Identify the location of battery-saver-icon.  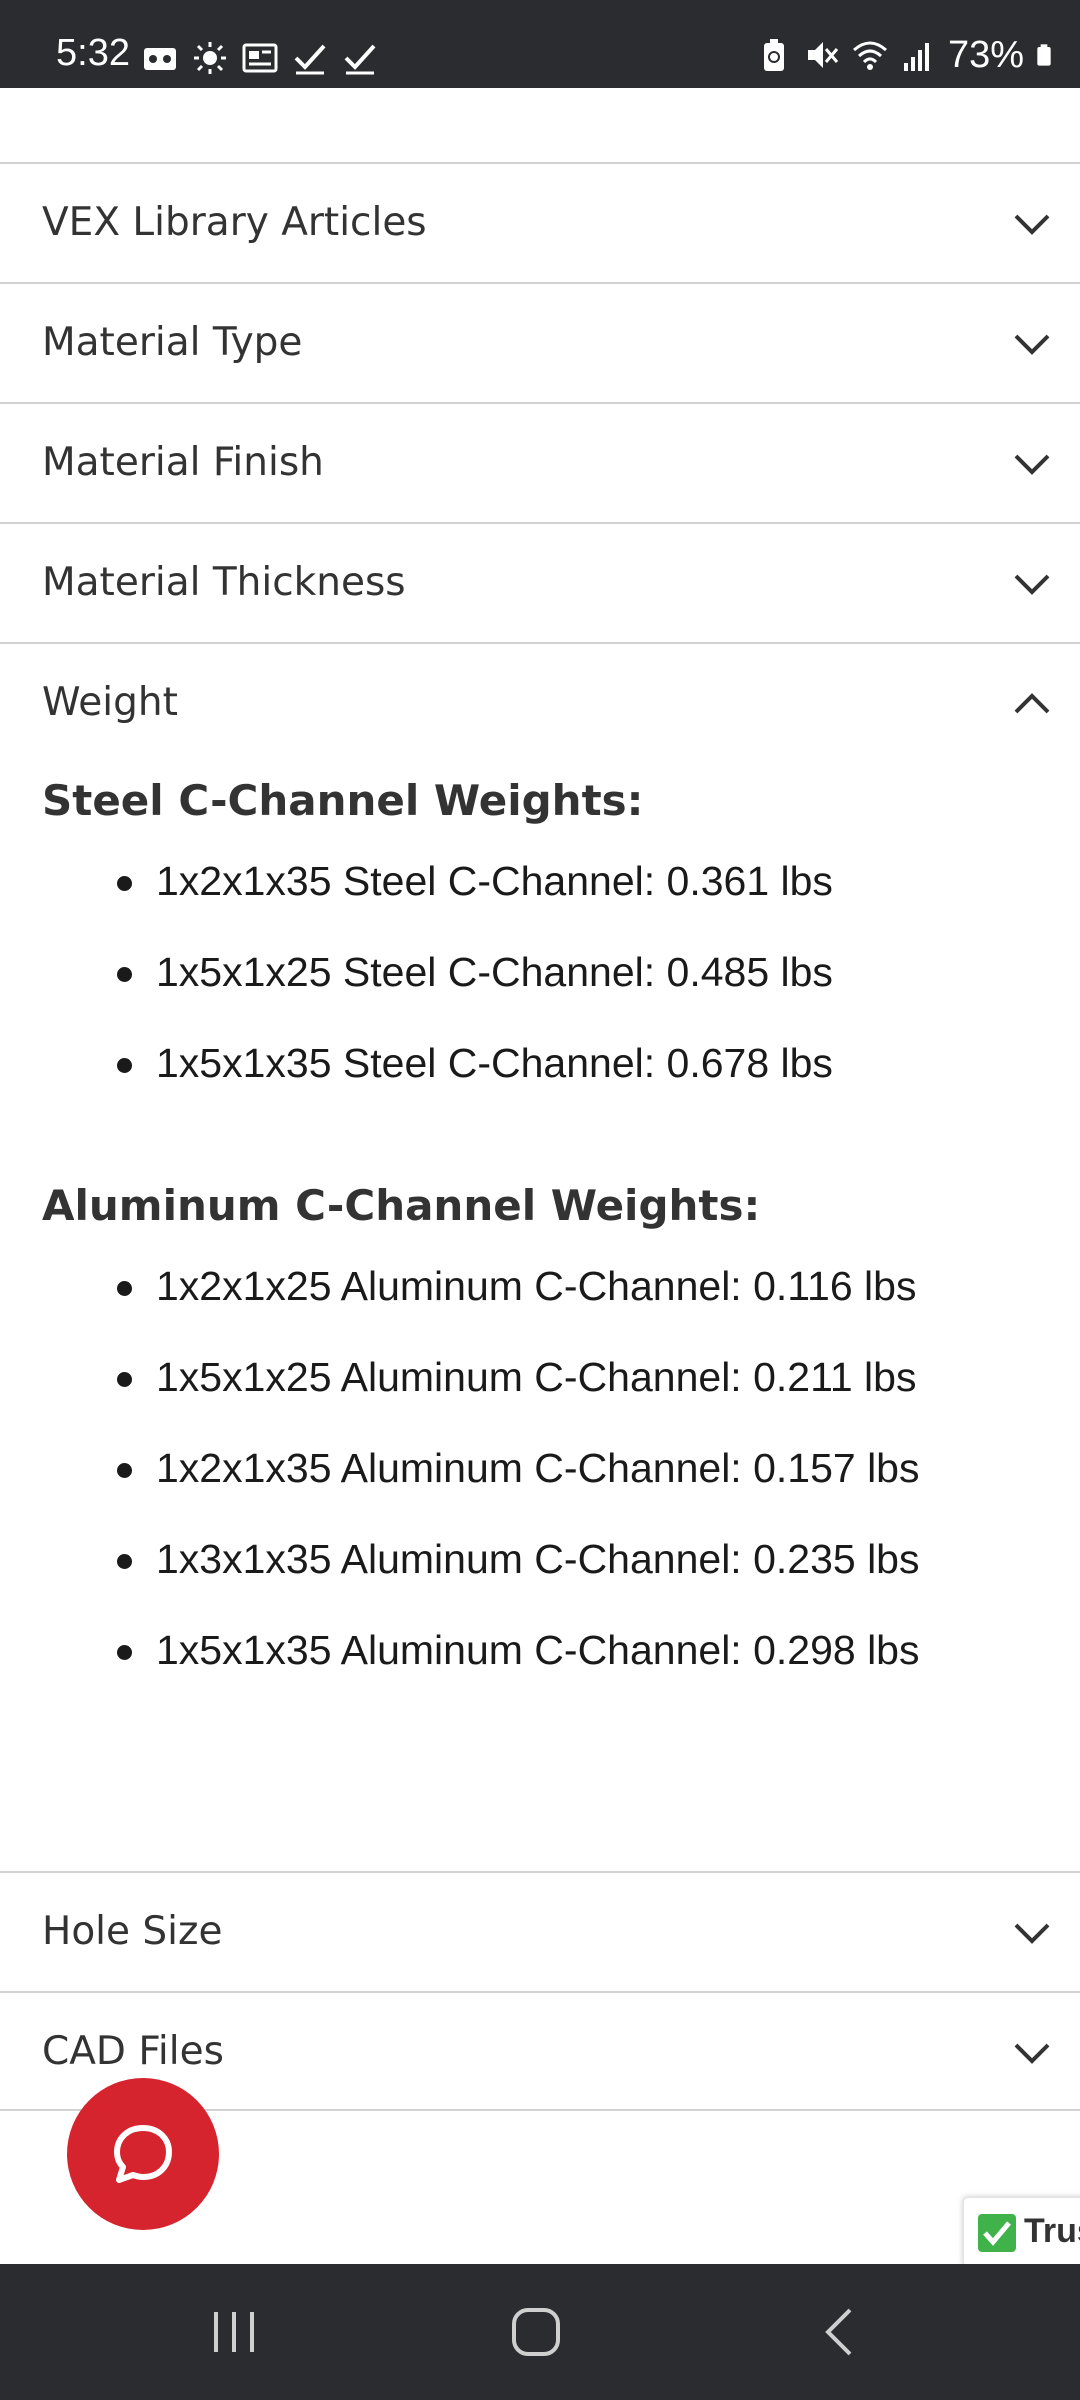
(773, 55).